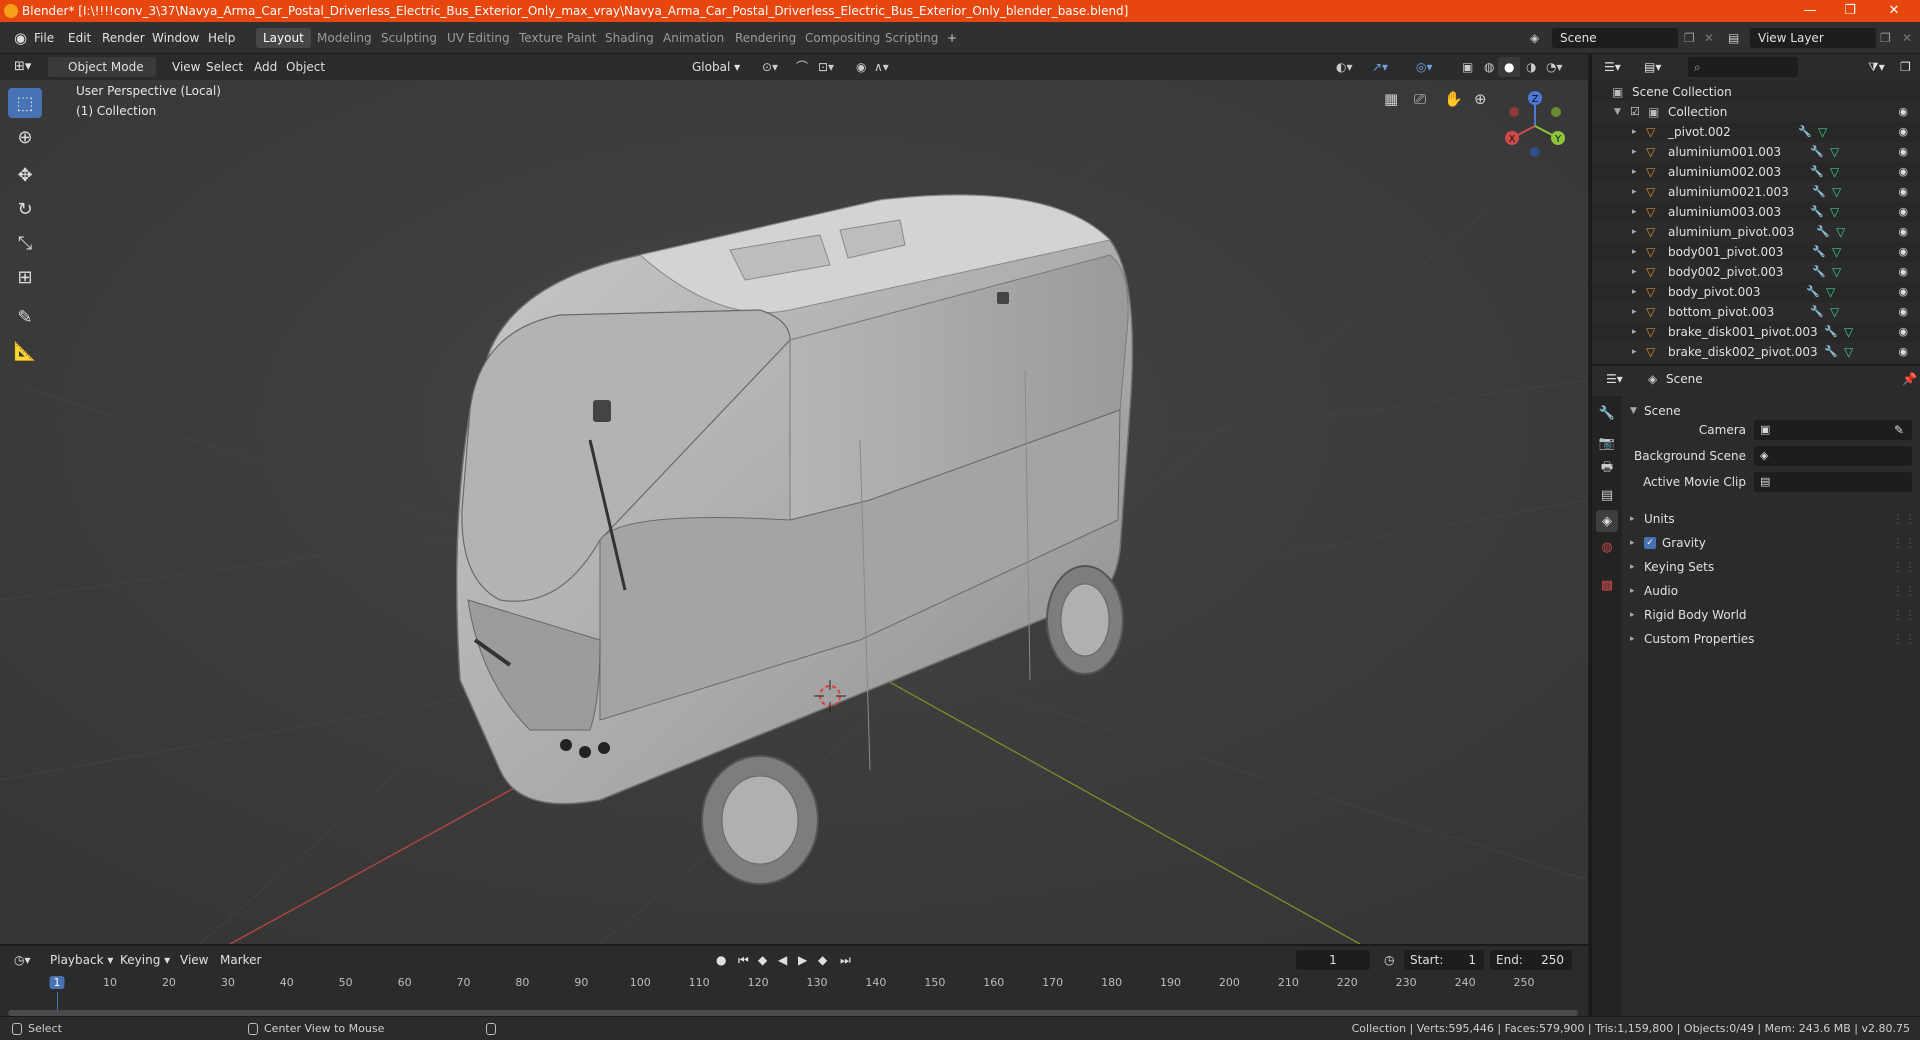  Describe the element at coordinates (1650, 543) in the screenshot. I see `gravity-checkbox: ✓` at that location.